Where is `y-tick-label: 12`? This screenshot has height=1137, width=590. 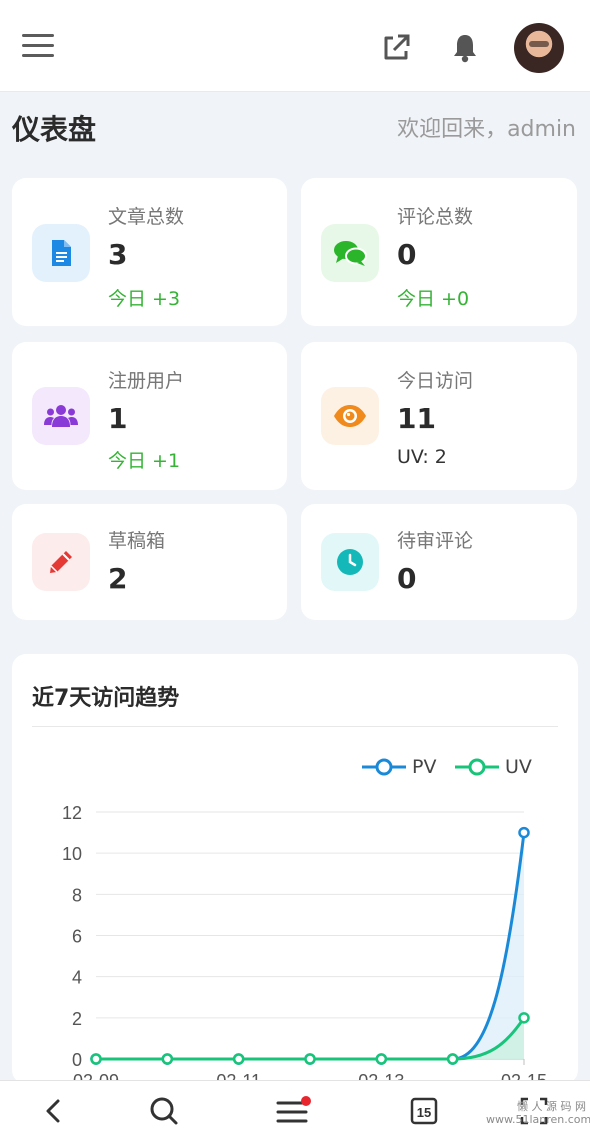 y-tick-label: 12 is located at coordinates (72, 813).